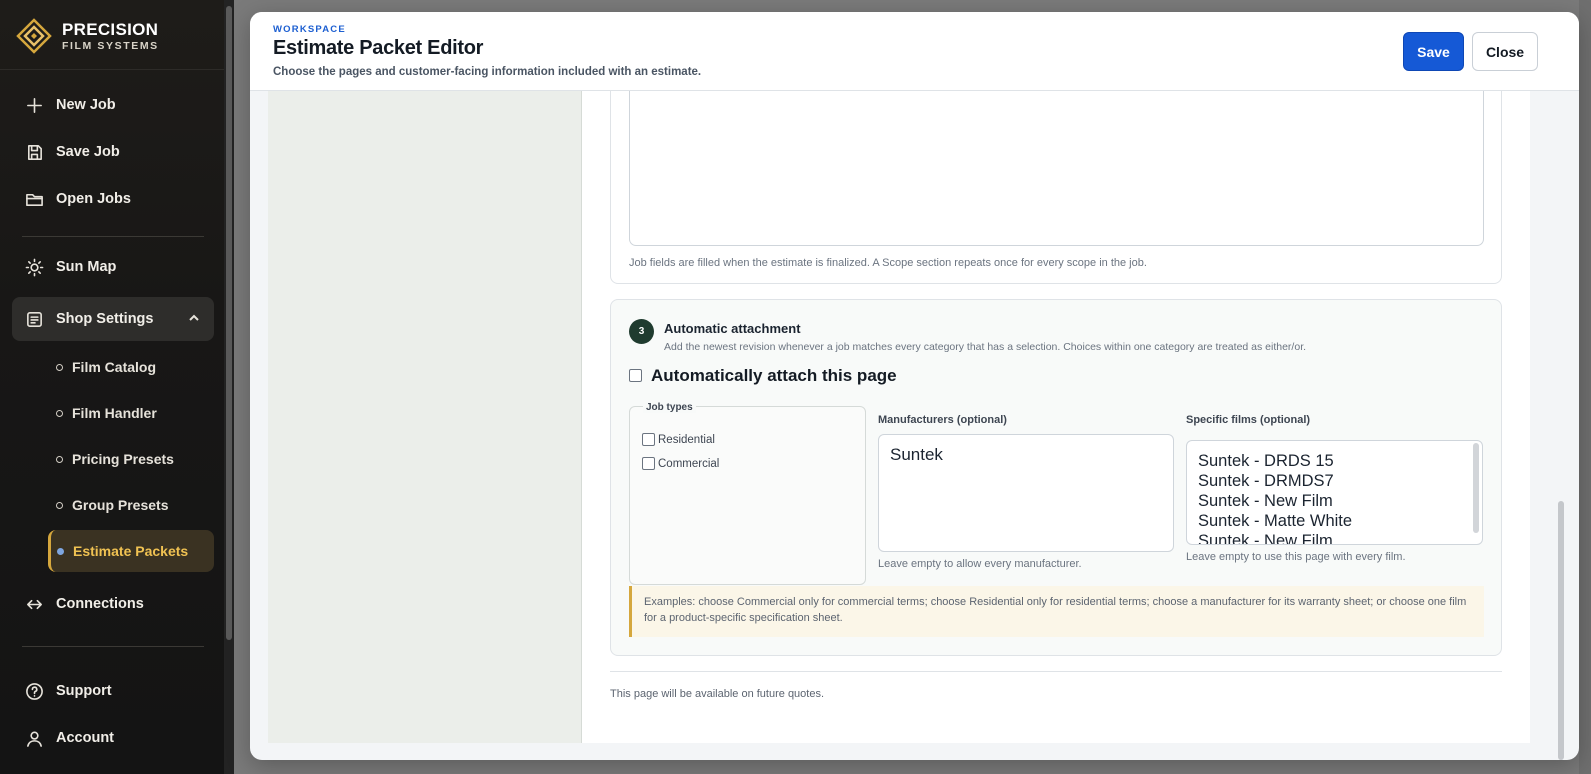 The width and height of the screenshot is (1591, 774). Describe the element at coordinates (34, 738) in the screenshot. I see `user-icon` at that location.